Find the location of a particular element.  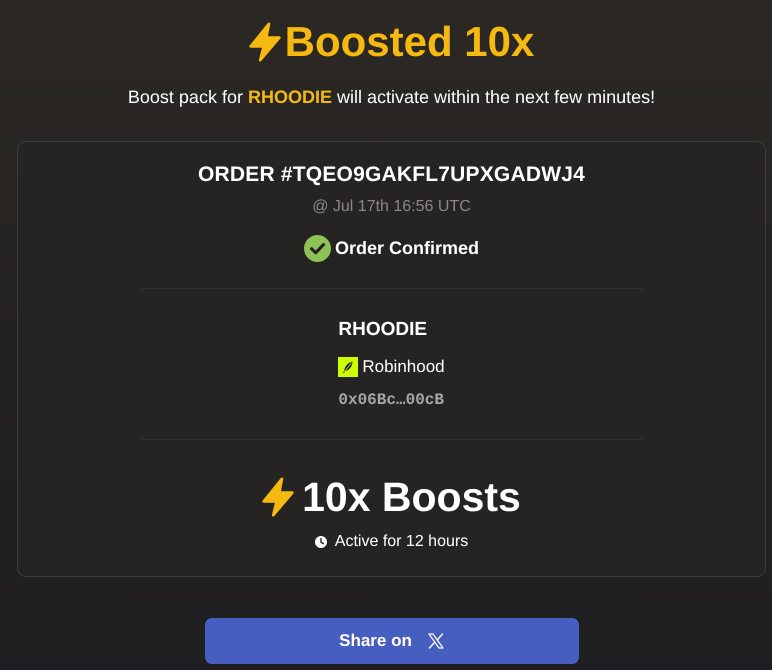

page-title: Boosted 10x is located at coordinates (409, 42).